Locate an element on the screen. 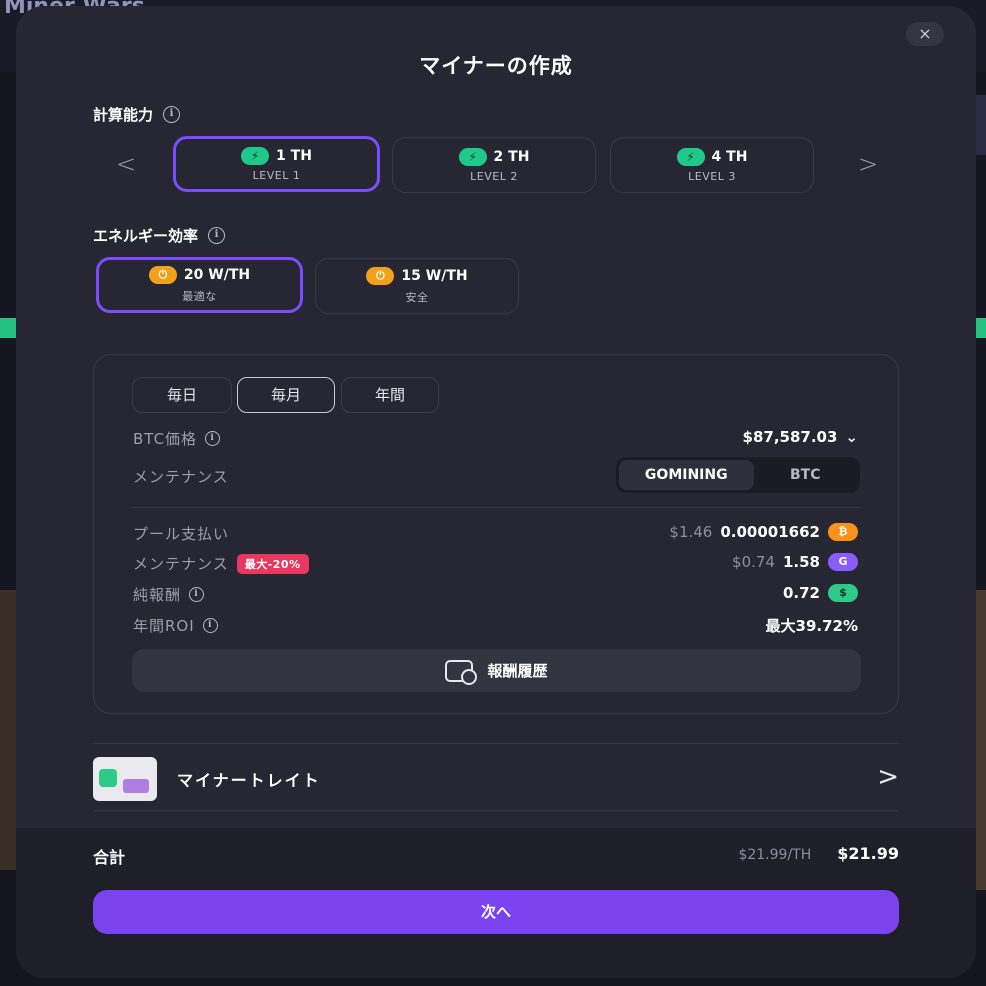 Image resolution: width=986 pixels, height=986 pixels. roi-value: 最大39.72% is located at coordinates (811, 626).